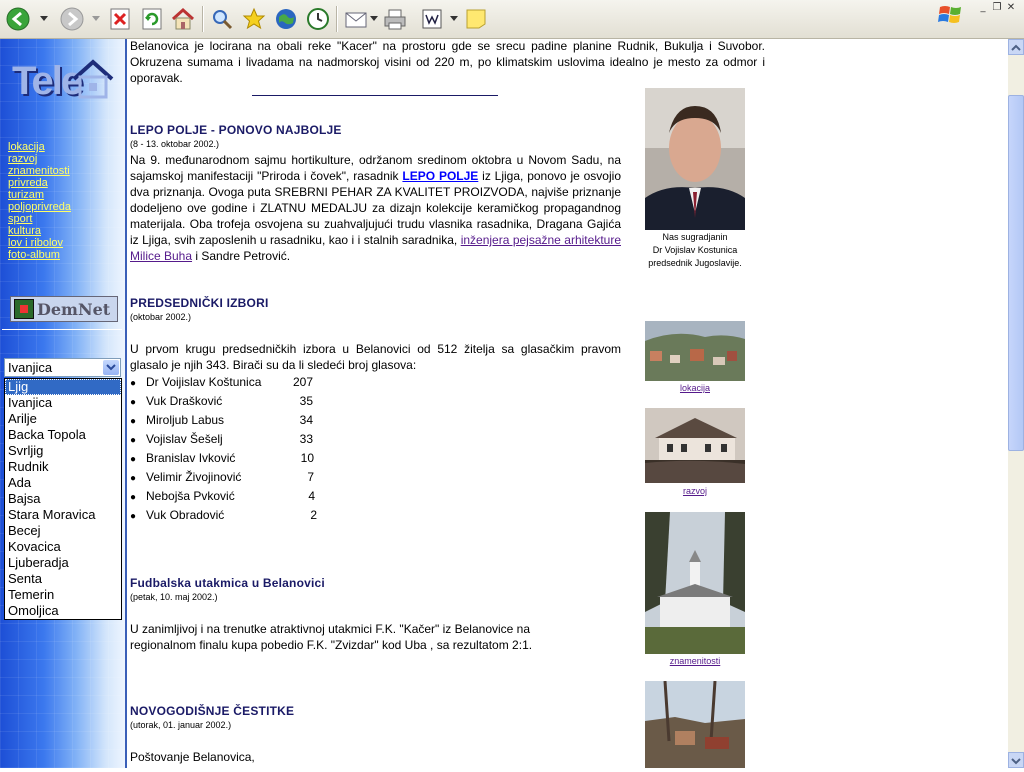  What do you see at coordinates (63, 579) in the screenshot?
I see `dropdown-option: Senta` at bounding box center [63, 579].